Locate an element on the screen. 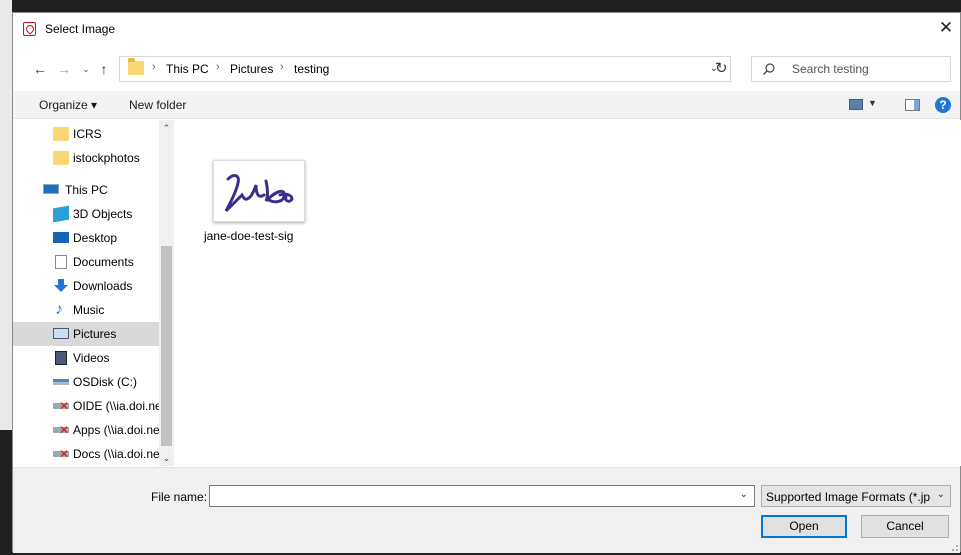  organize-button: Organize ▾ is located at coordinates (68, 105).